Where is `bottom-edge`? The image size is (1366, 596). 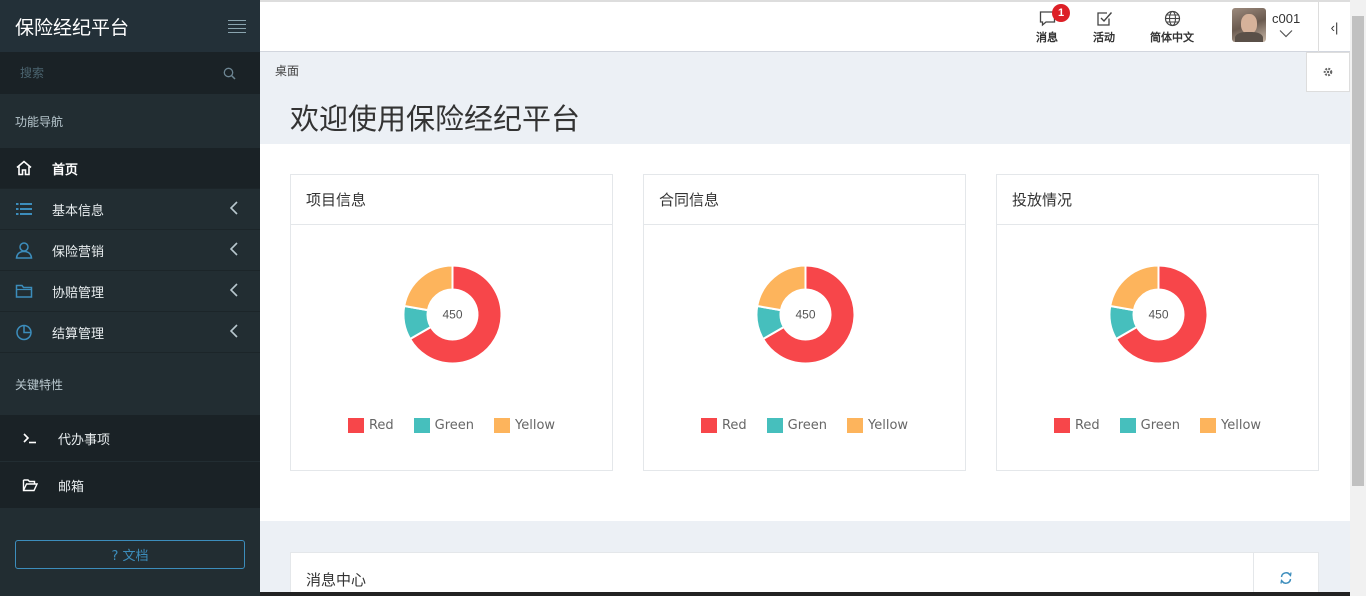
bottom-edge is located at coordinates (805, 594).